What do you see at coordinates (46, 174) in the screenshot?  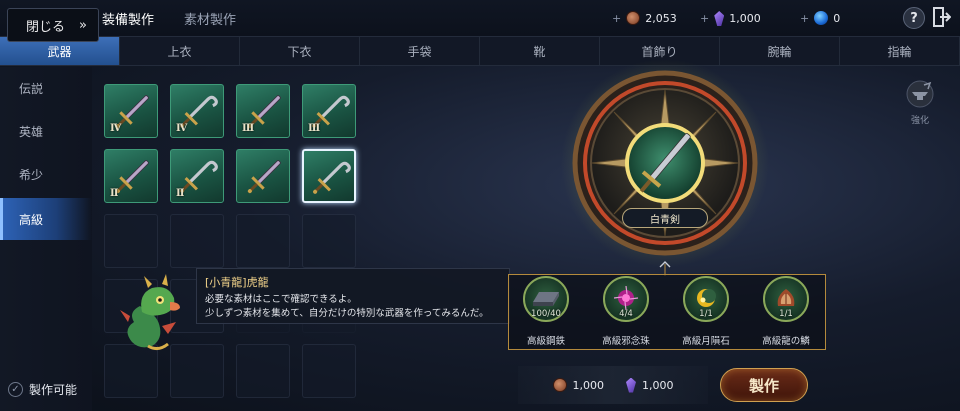 I see `rarity-rare: 希少` at bounding box center [46, 174].